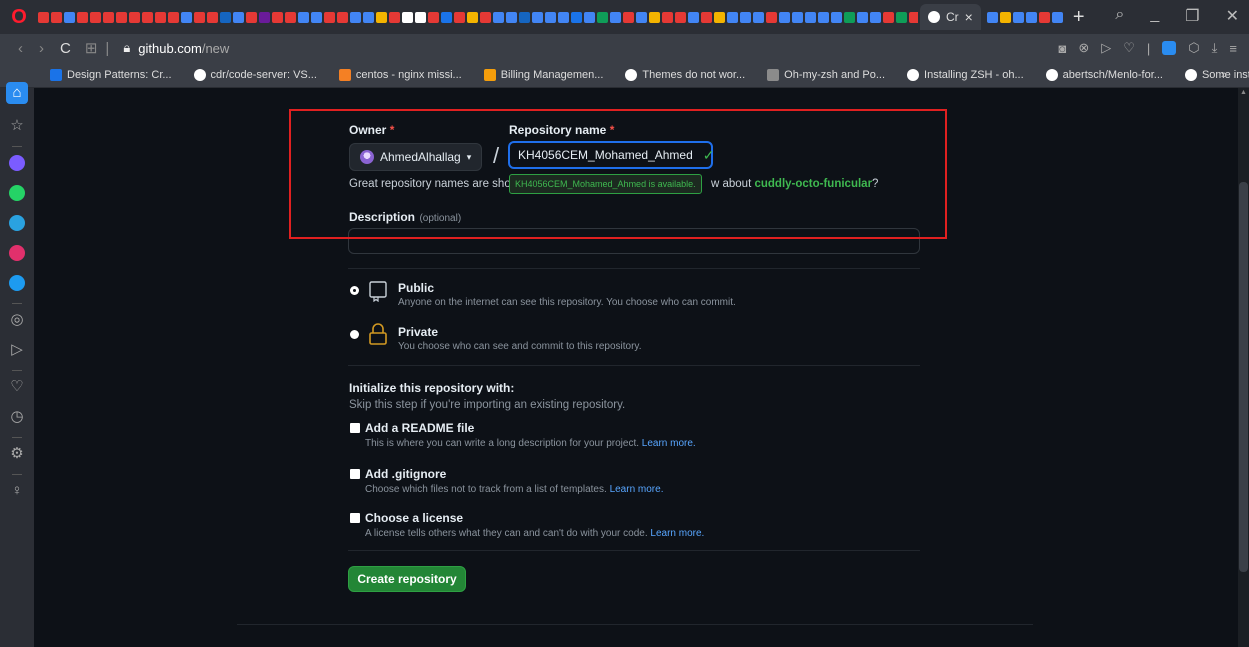 This screenshot has height=647, width=1249. Describe the element at coordinates (950, 17) in the screenshot. I see `tab-active: Cr ×` at that location.